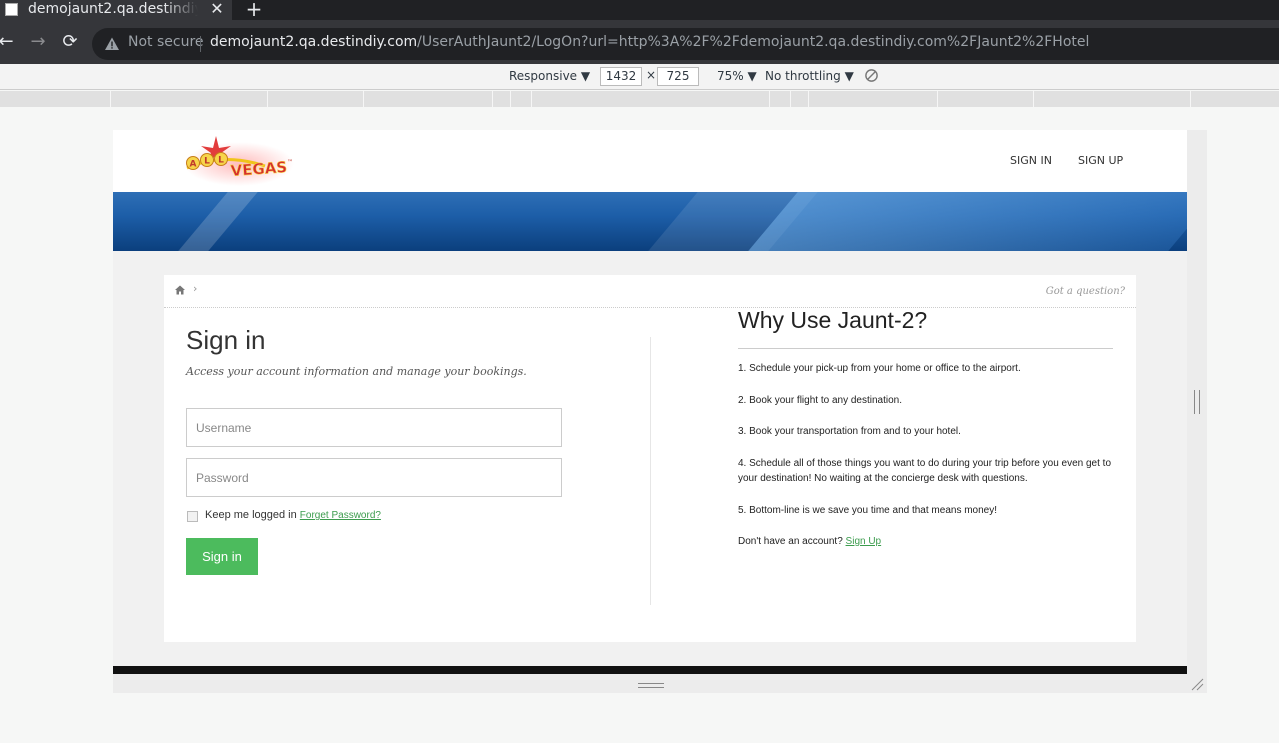 The height and width of the screenshot is (743, 1279). I want to click on page-favicon-icon, so click(11, 9).